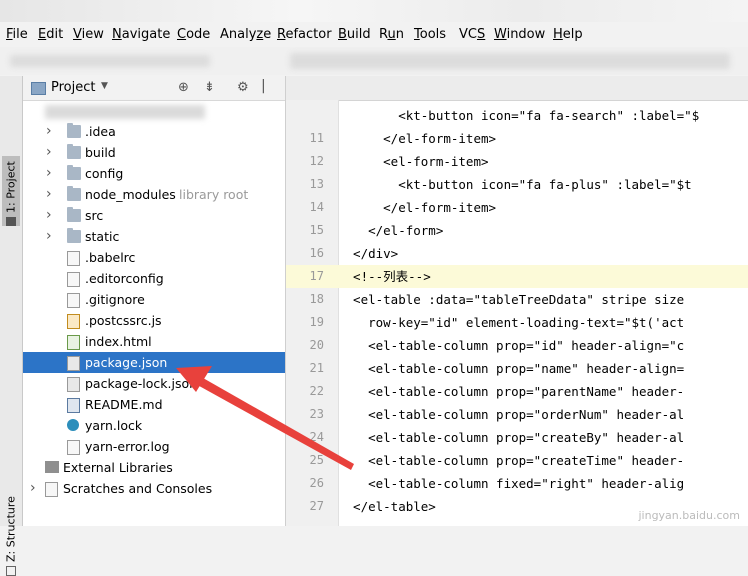 Image resolution: width=748 pixels, height=576 pixels. I want to click on project-tool-tab-label: 1: Project, so click(11, 187).